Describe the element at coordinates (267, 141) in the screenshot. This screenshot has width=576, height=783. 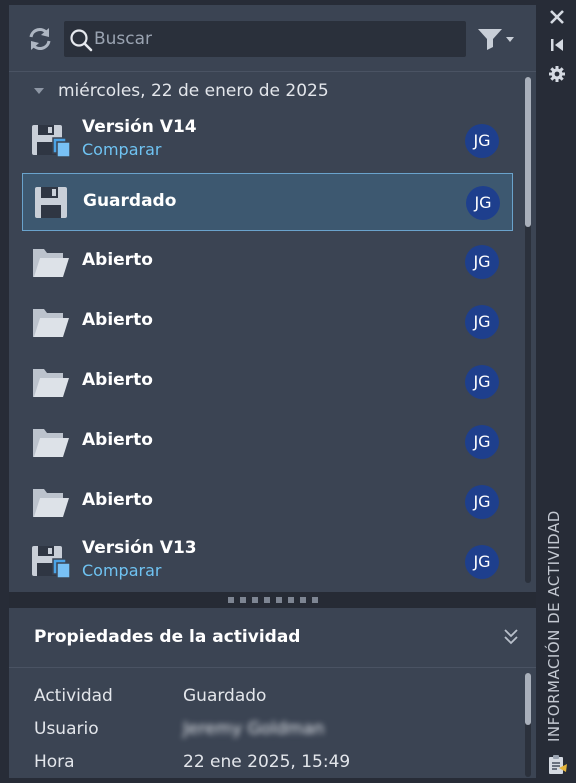
I see `activity-item: Versión V14 Comparar JG` at that location.